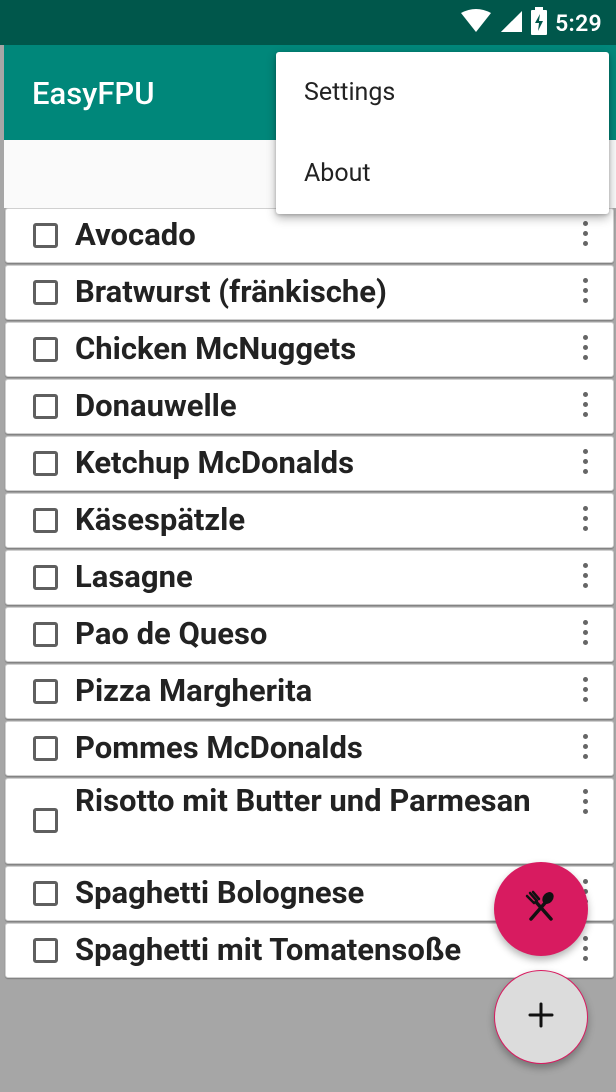  What do you see at coordinates (156, 405) in the screenshot?
I see `food-name-label: Donauwelle` at bounding box center [156, 405].